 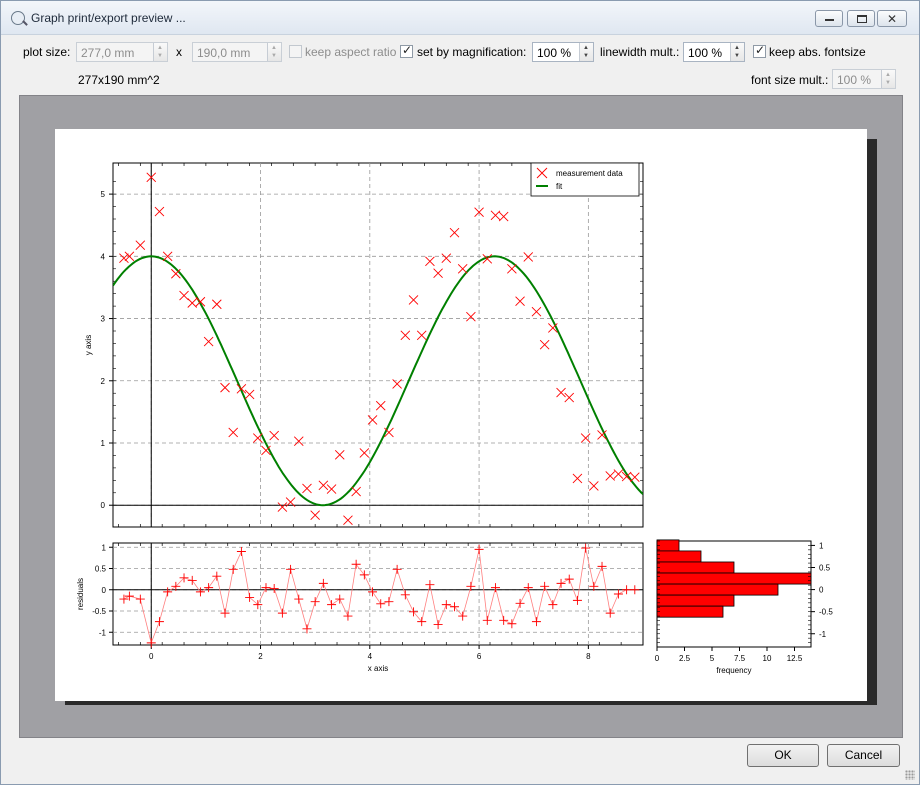 I want to click on legend-data-label: measurement data, so click(x=589, y=173).